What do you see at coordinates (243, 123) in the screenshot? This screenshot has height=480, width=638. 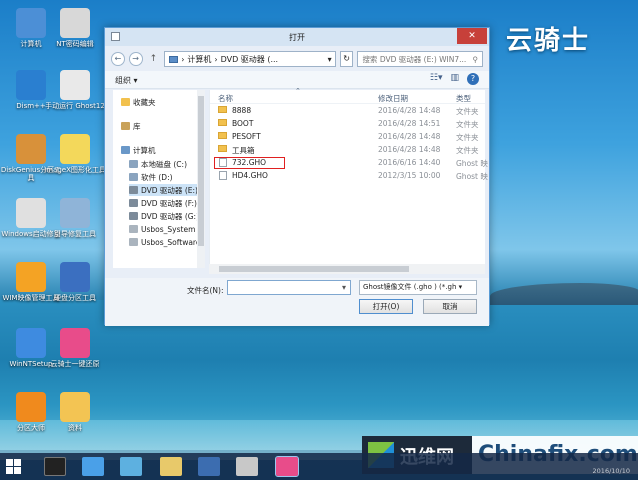 I see `file-name: BOOT` at bounding box center [243, 123].